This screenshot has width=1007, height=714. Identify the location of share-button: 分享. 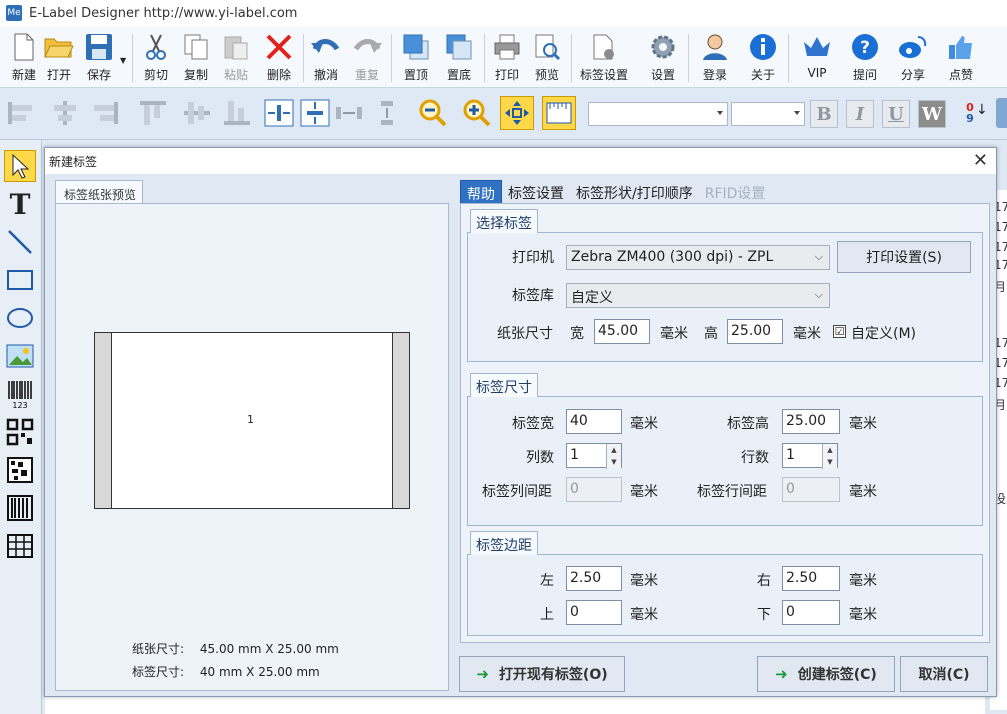
(913, 59).